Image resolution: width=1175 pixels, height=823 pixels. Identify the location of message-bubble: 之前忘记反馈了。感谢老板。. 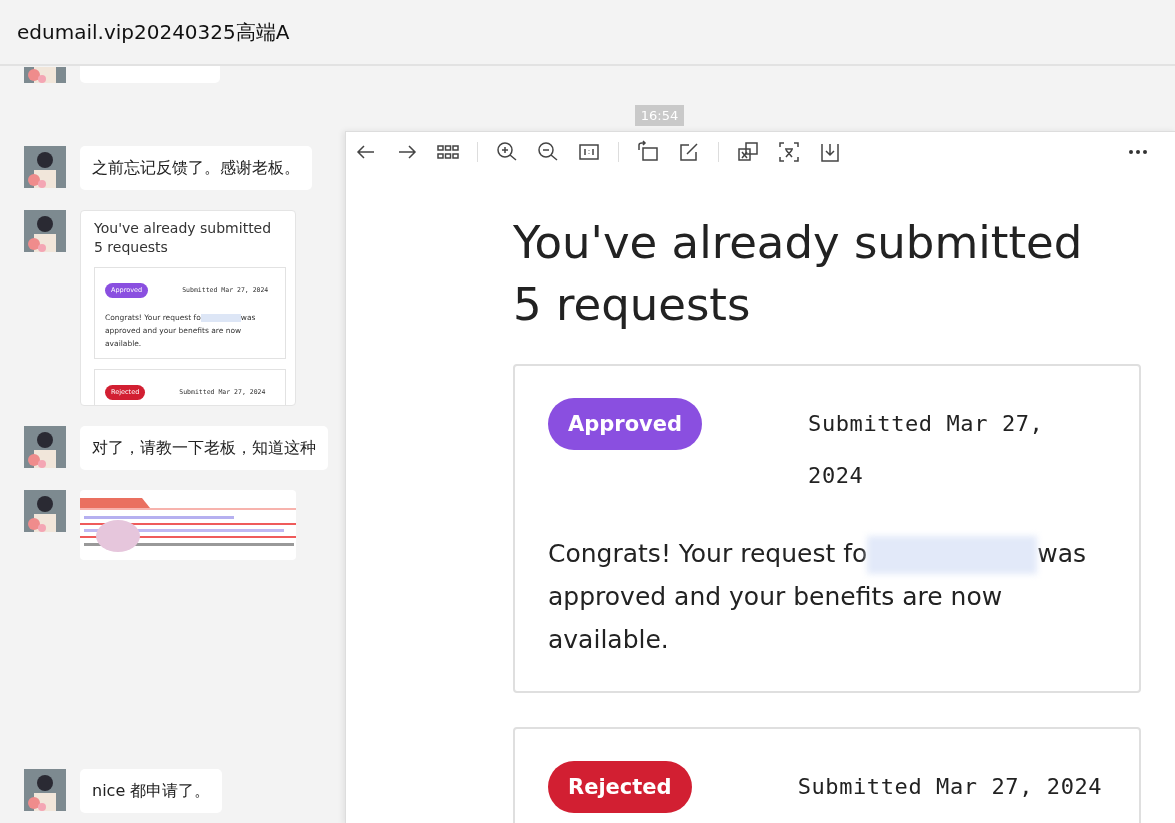
(196, 168).